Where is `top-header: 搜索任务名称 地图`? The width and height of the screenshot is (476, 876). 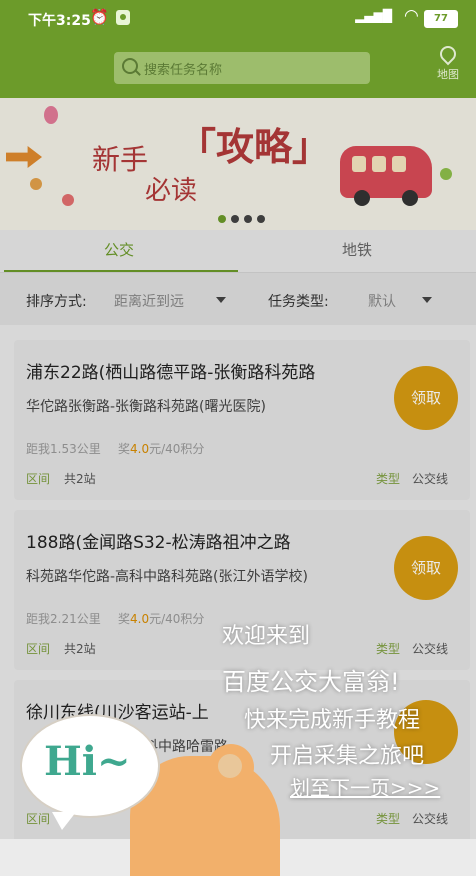 top-header: 搜索任务名称 地图 is located at coordinates (238, 67).